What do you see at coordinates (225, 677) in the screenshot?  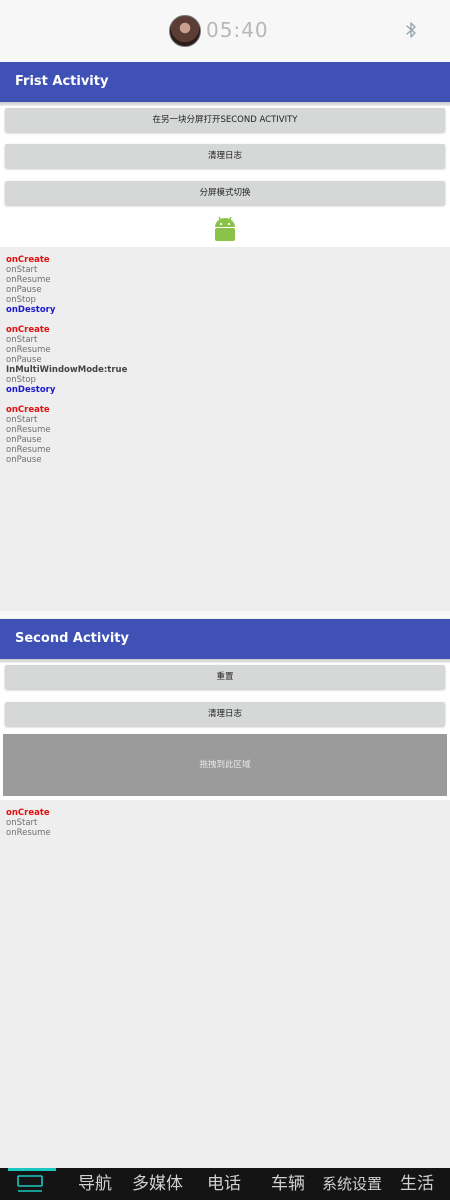 I see `reset-button: 重置` at bounding box center [225, 677].